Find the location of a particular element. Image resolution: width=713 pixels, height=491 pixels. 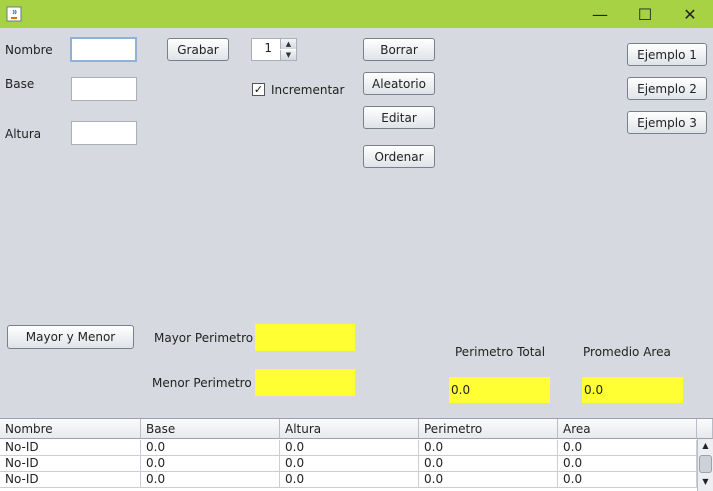

column-header-corner is located at coordinates (705, 429).